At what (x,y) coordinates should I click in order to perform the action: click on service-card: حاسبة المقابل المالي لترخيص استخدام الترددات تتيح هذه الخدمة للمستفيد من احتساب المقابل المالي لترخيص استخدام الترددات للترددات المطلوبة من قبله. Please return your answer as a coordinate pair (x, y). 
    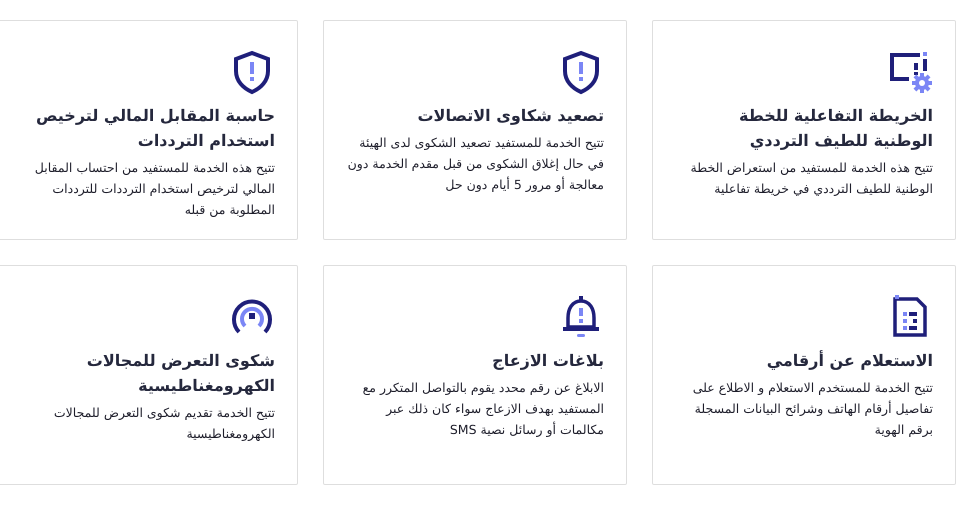
    Looking at the image, I should click on (149, 130).